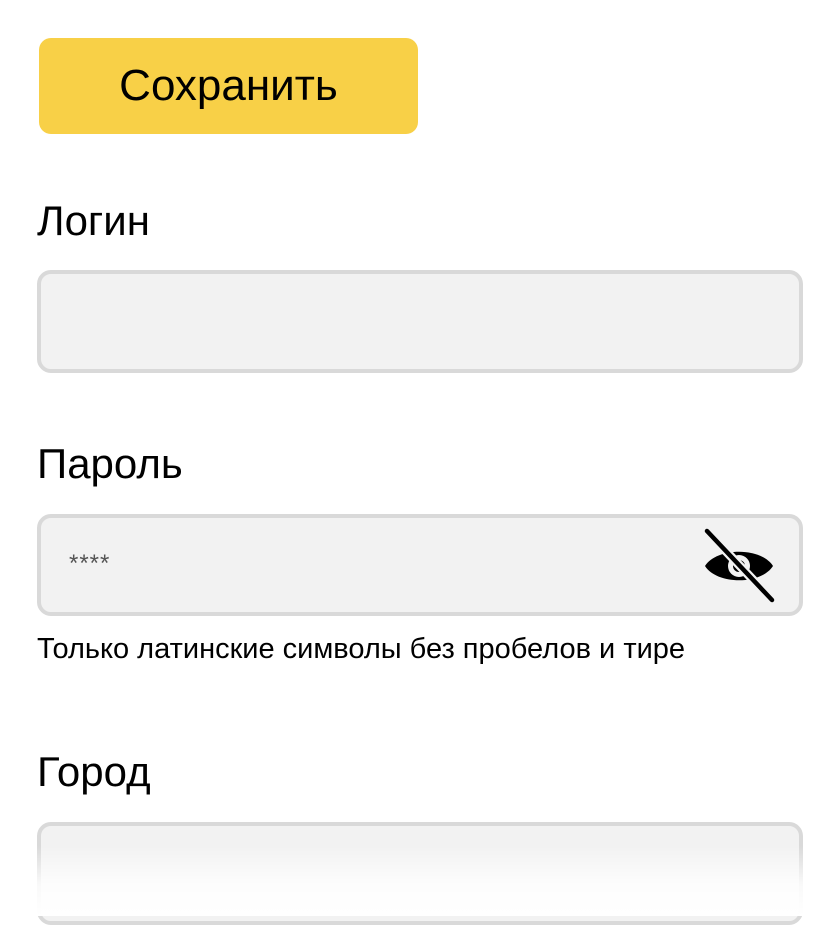 The height and width of the screenshot is (925, 822). I want to click on login-input, so click(420, 321).